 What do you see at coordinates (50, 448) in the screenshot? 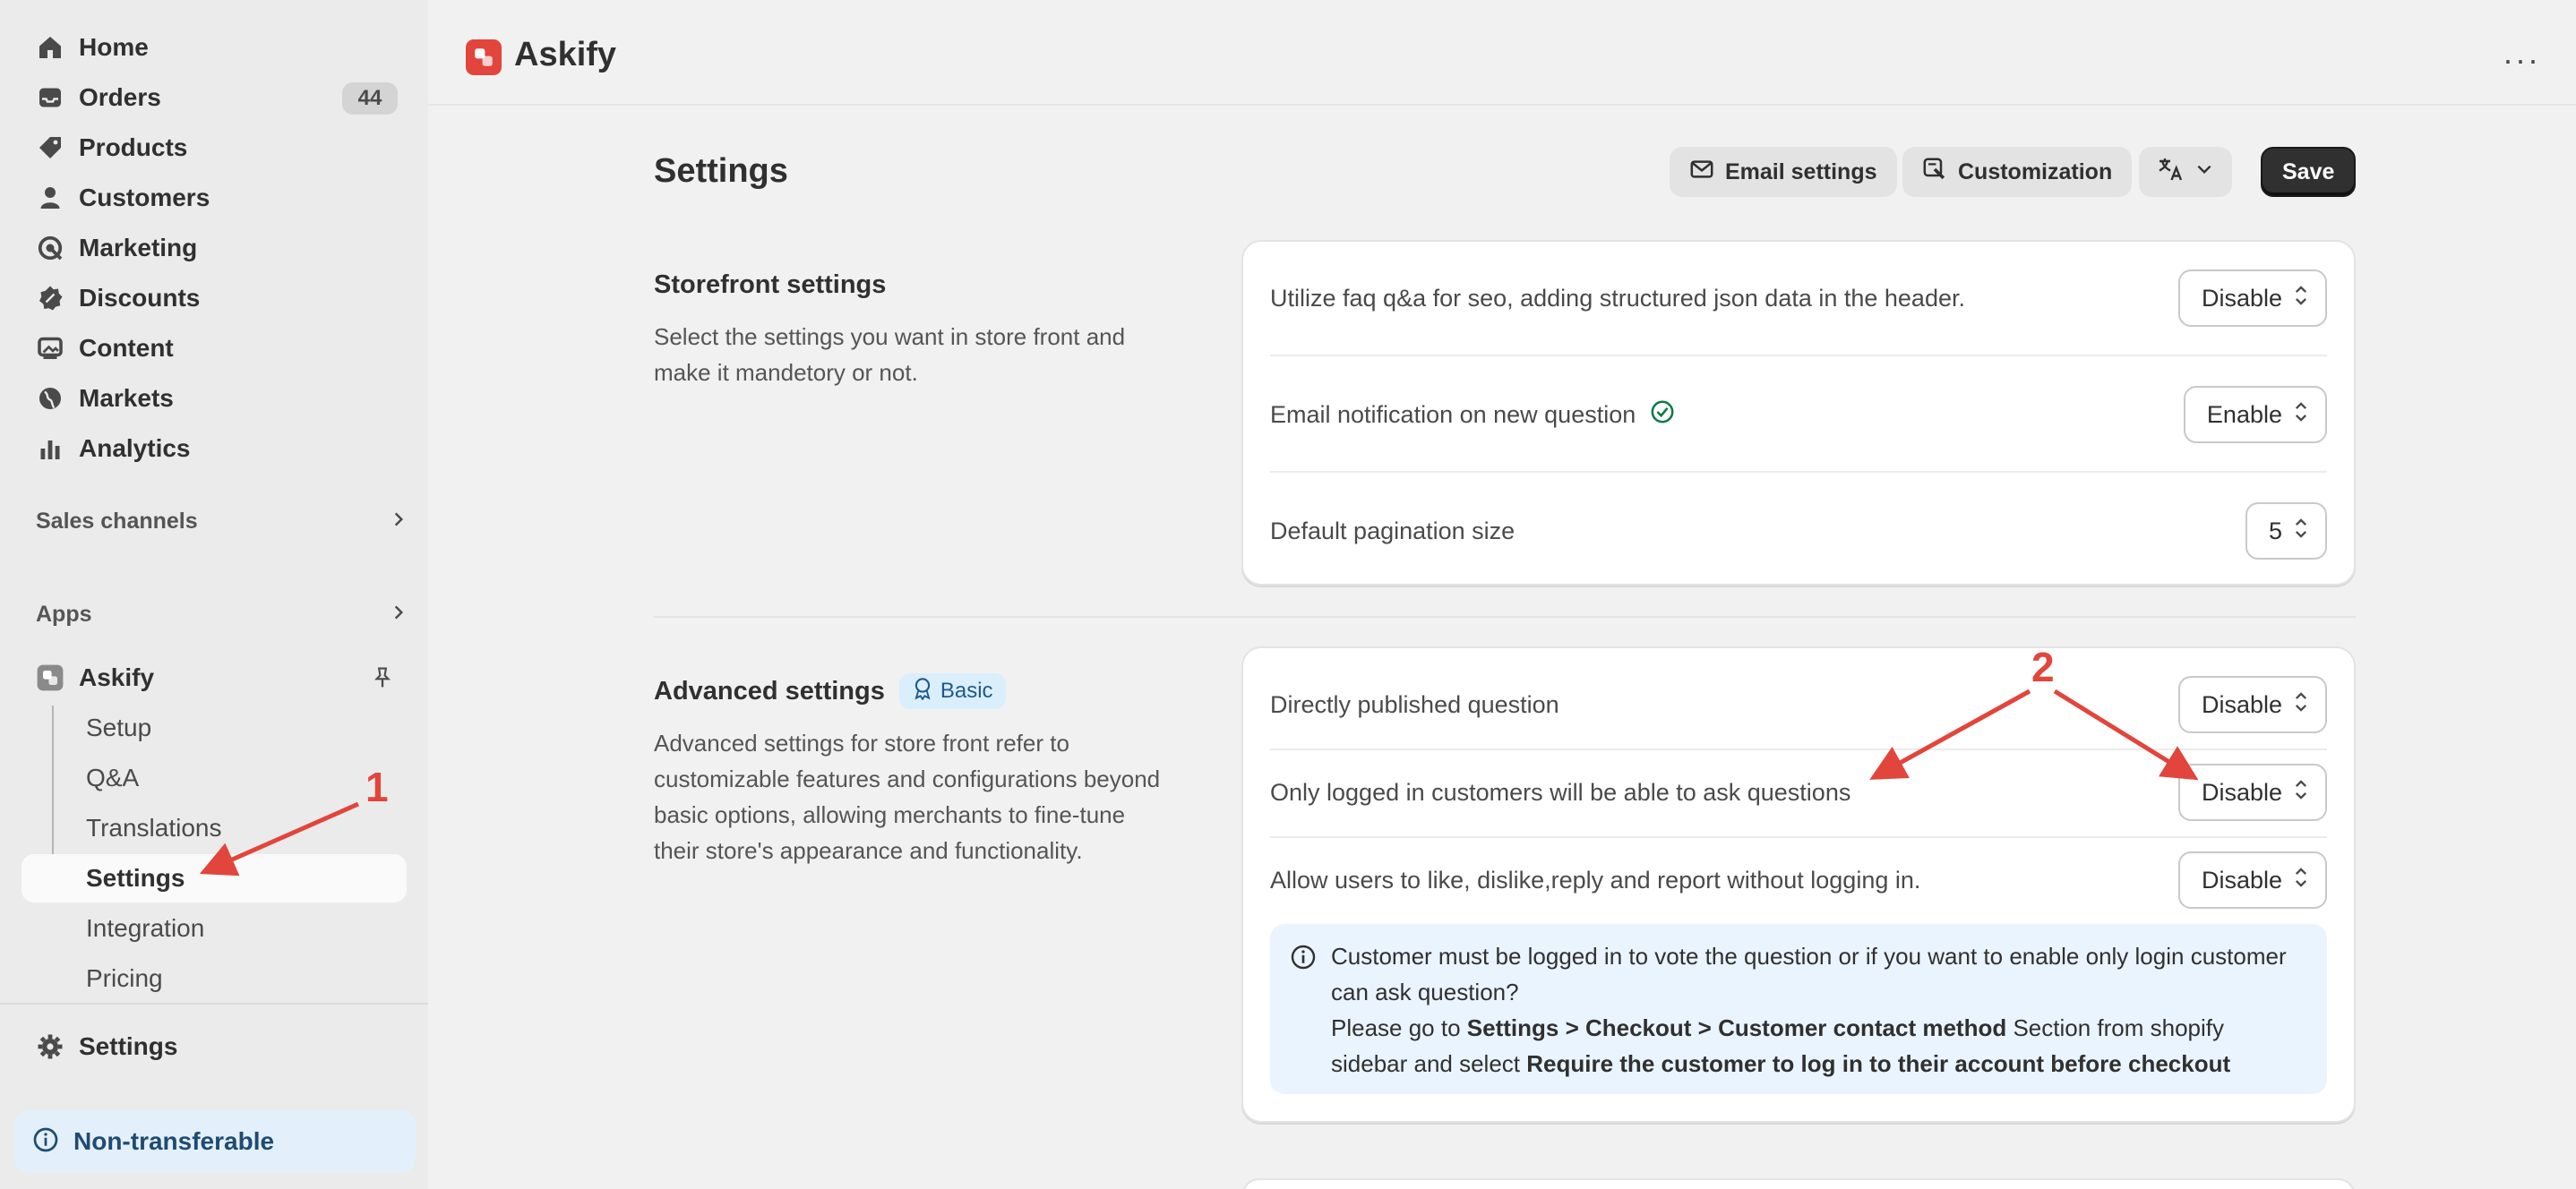
I see `bar-chart-icon` at bounding box center [50, 448].